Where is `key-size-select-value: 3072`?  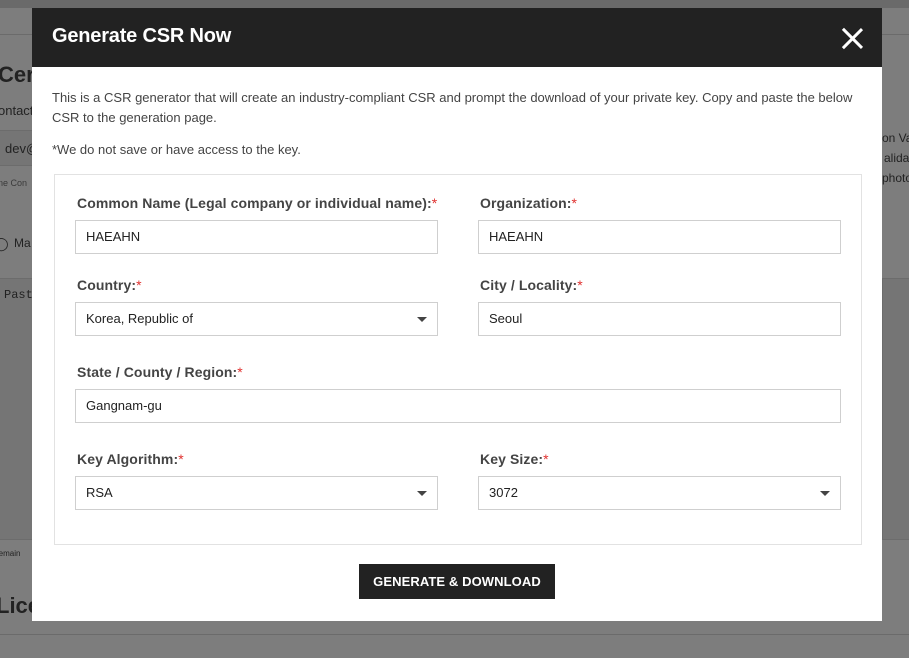 key-size-select-value: 3072 is located at coordinates (503, 492).